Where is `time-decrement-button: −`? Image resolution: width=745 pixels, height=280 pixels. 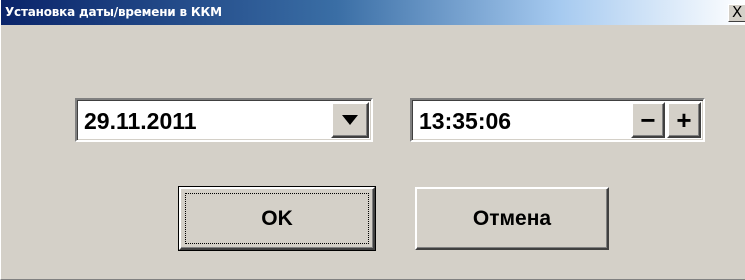
time-decrement-button: − is located at coordinates (648, 120).